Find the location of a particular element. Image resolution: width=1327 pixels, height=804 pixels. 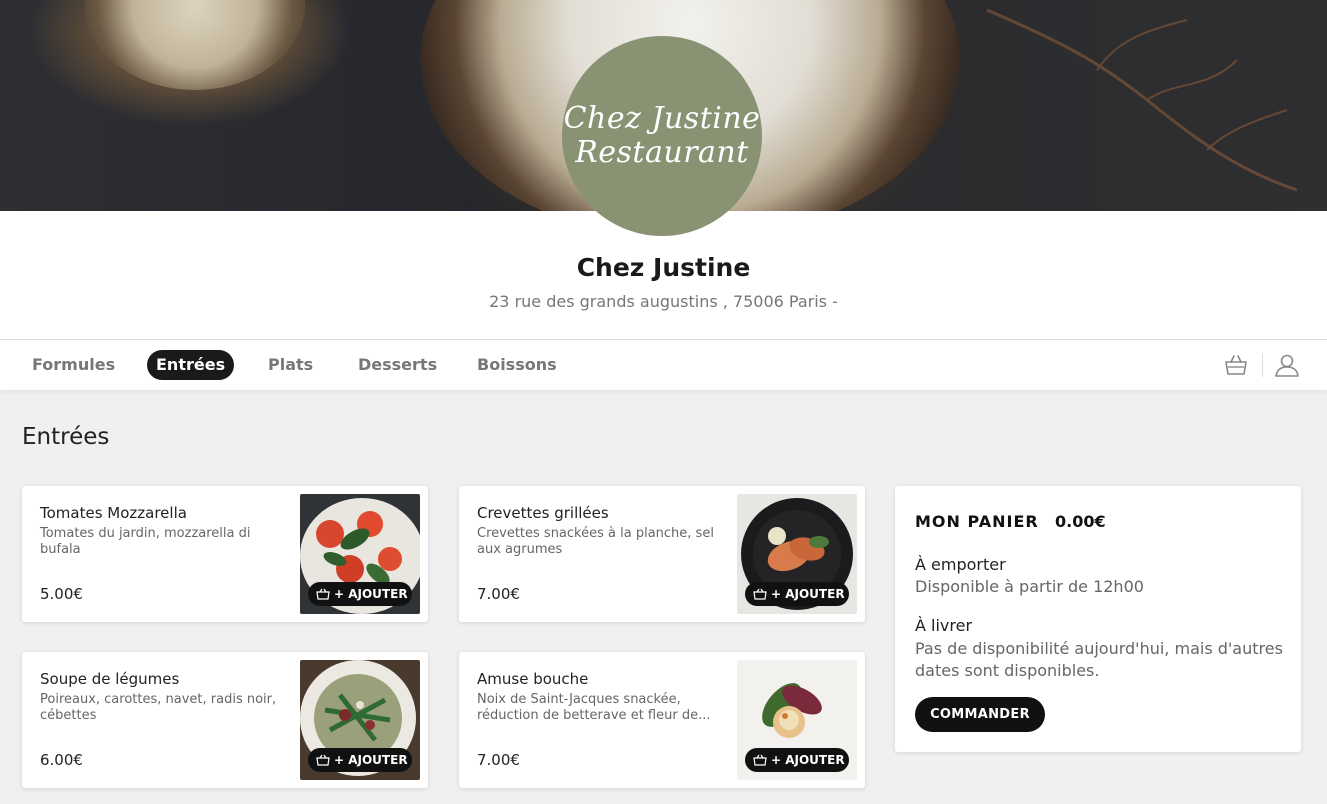

tab-desserts: Desserts is located at coordinates (397, 365).